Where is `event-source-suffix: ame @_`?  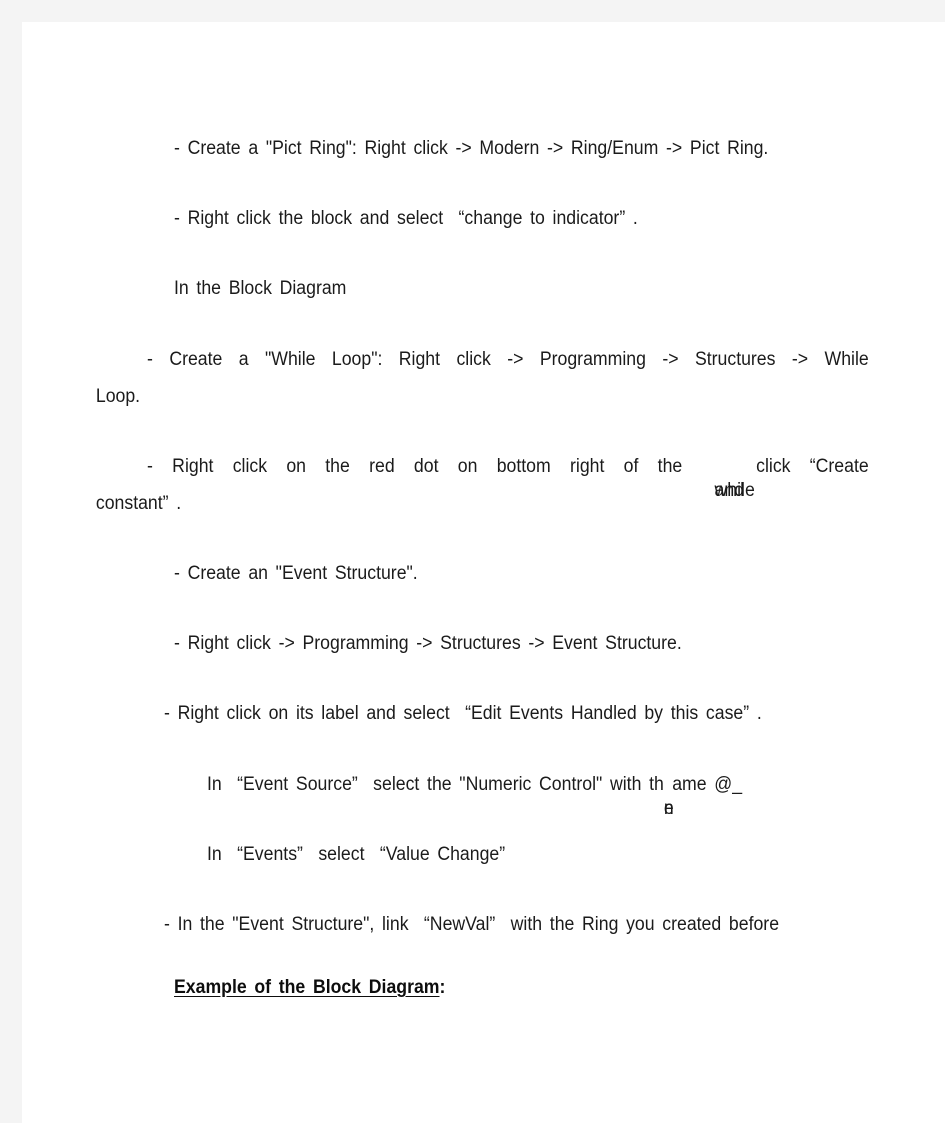 event-source-suffix: ame @_ is located at coordinates (707, 784).